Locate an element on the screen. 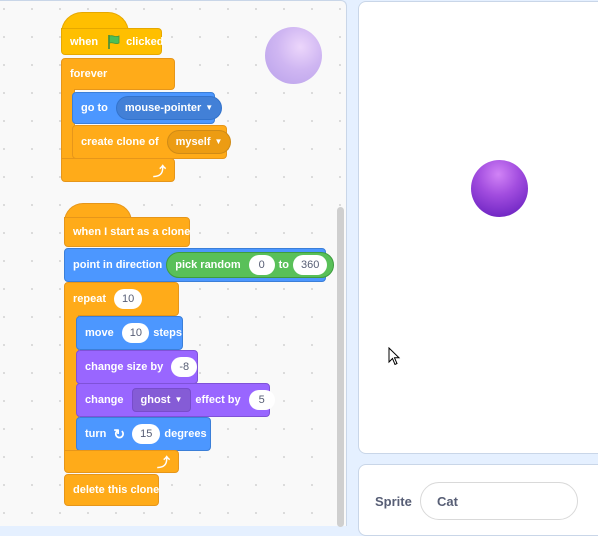 The image size is (598, 536). mouse-cursor-icon is located at coordinates (394, 356).